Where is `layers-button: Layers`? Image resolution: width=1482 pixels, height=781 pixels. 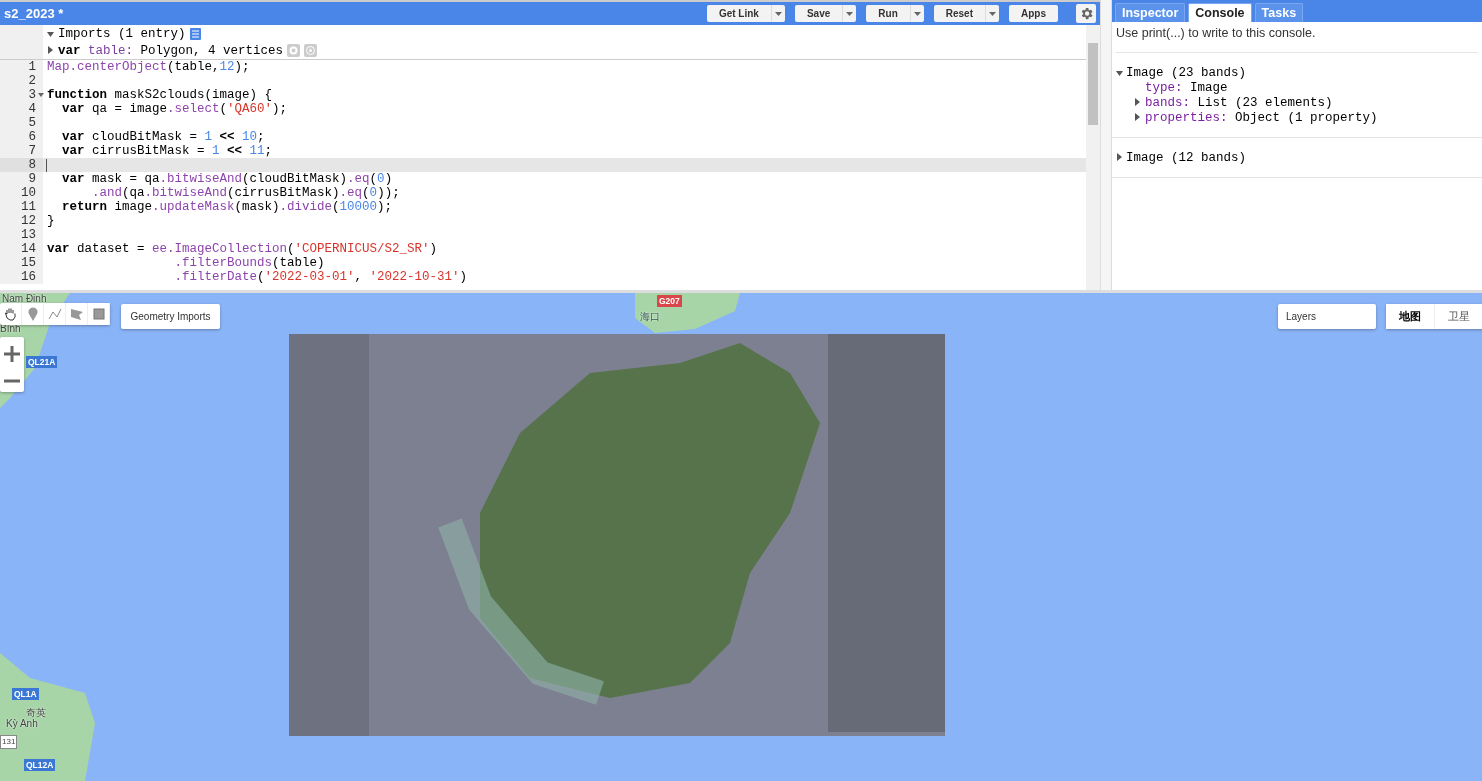
layers-button: Layers is located at coordinates (1327, 316).